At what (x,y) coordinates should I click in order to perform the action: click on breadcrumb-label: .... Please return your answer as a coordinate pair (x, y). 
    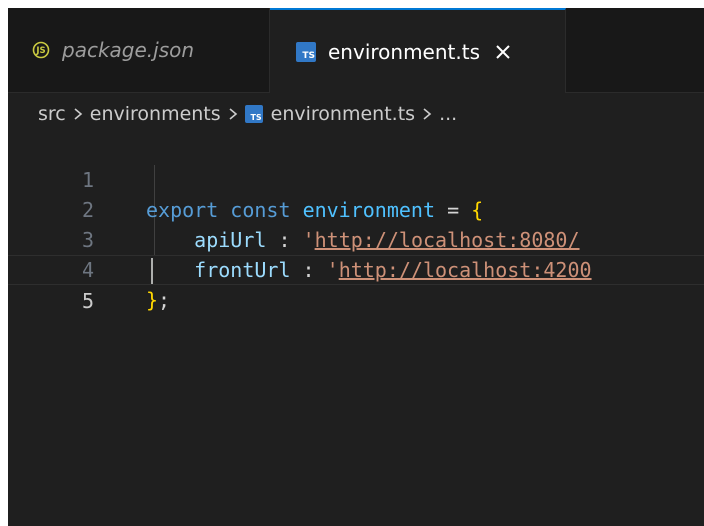
    Looking at the image, I should click on (448, 114).